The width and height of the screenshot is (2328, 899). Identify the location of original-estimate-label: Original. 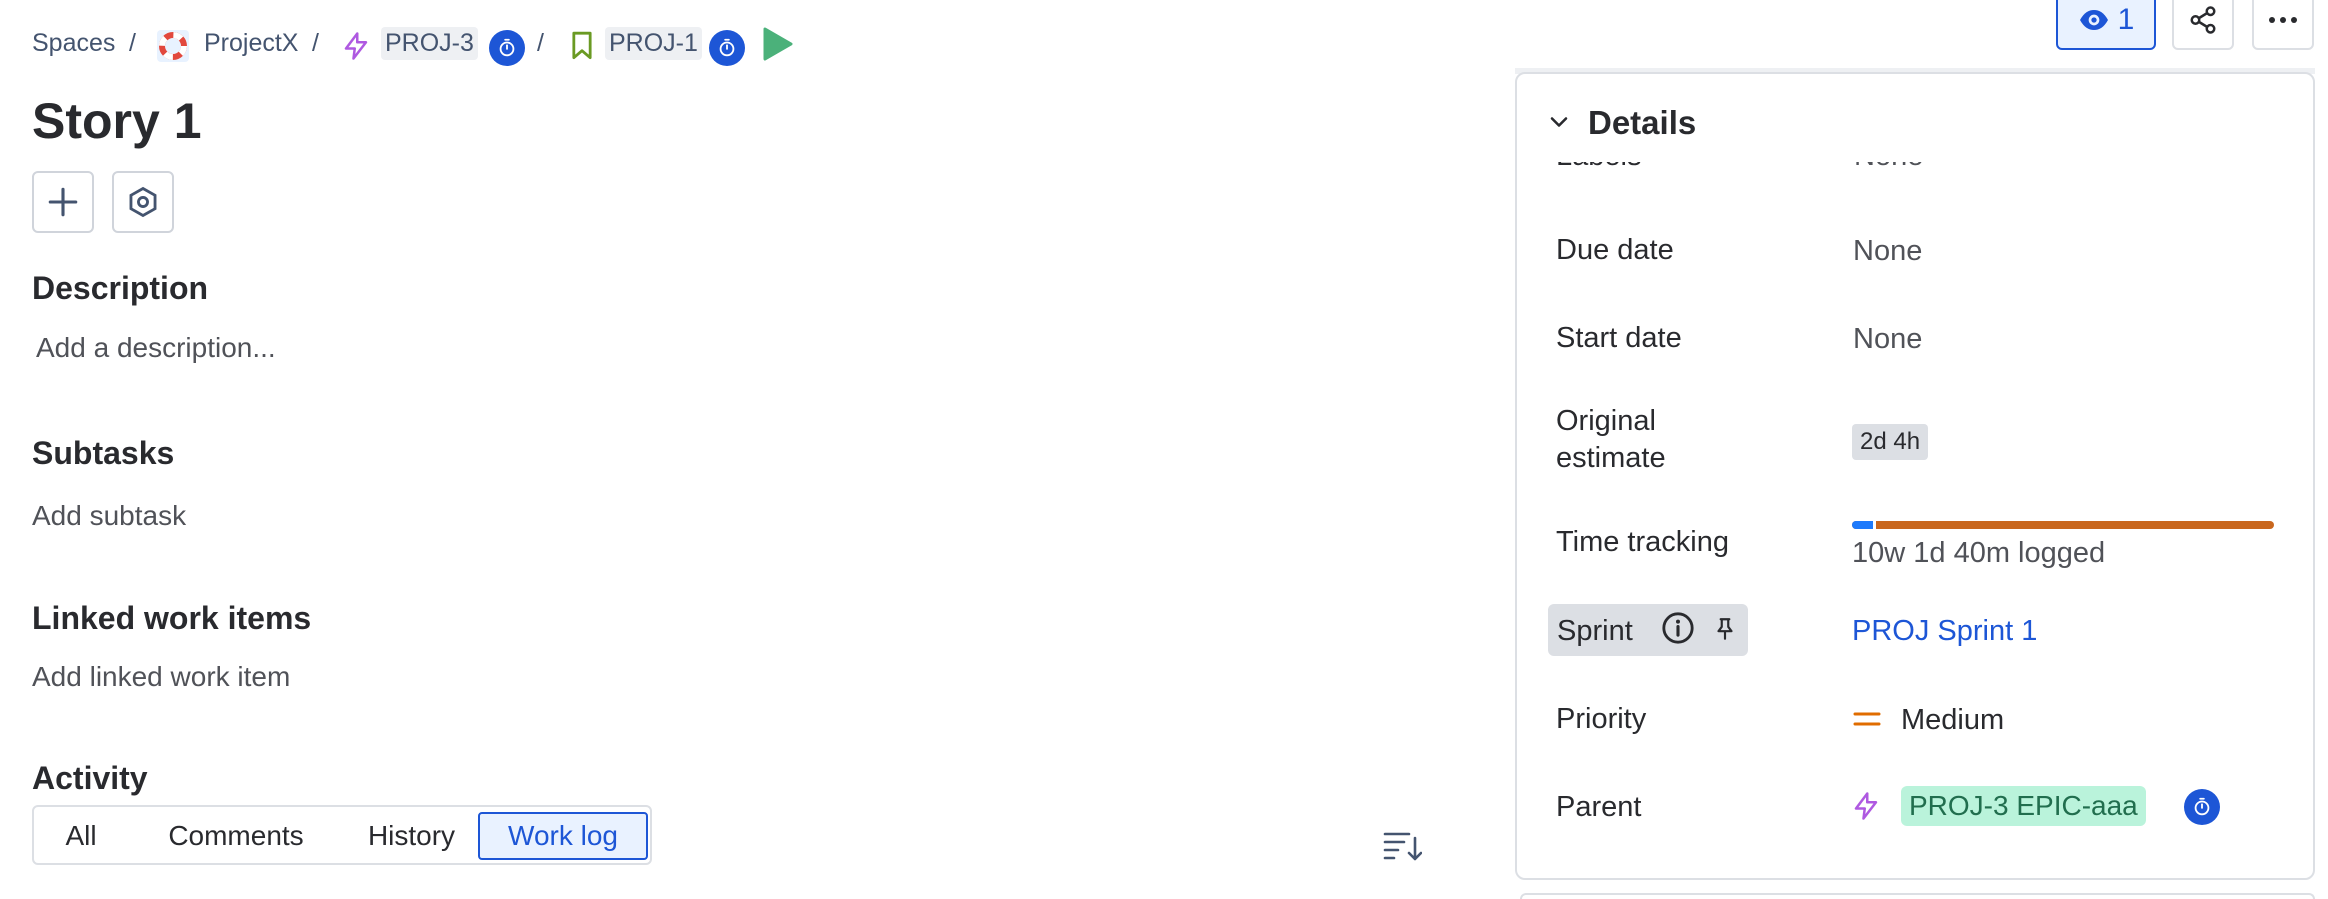
(1606, 421).